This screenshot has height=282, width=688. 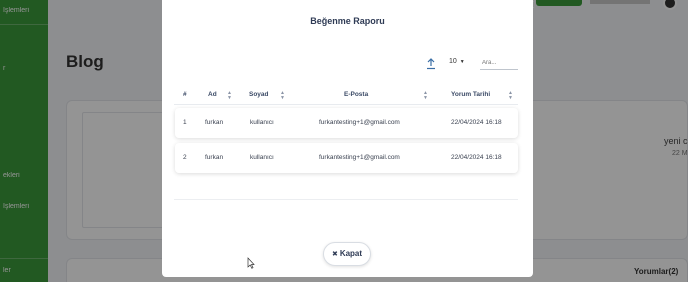 I want to click on column-header-yorum-tarihi: Yorum Tarihi, so click(x=470, y=94).